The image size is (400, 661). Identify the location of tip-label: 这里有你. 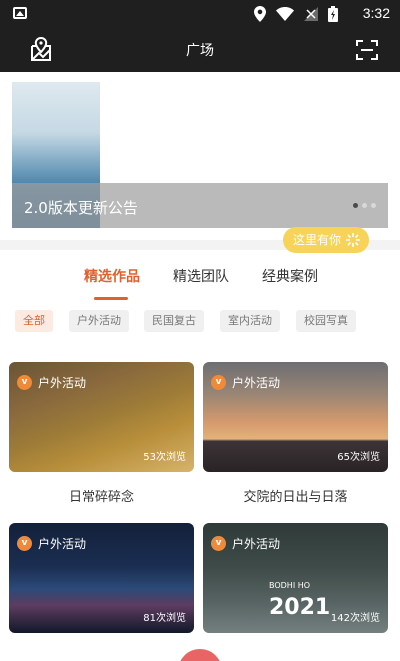
(317, 240).